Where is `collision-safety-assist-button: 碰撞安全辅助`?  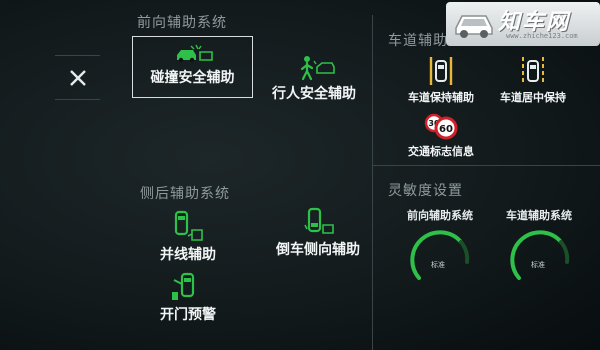
collision-safety-assist-button: 碰撞安全辅助 is located at coordinates (192, 67).